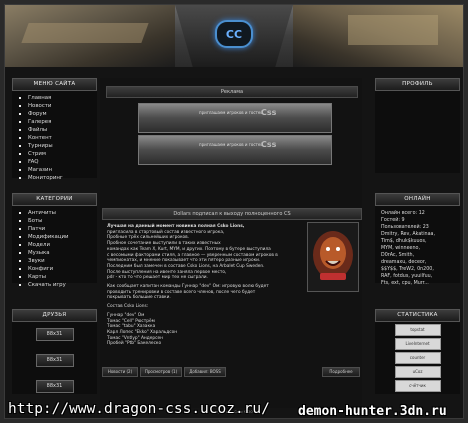 Image resolution: width=468 pixels, height=423 pixels. I want to click on menu-item: Мониторинг, so click(58, 178).